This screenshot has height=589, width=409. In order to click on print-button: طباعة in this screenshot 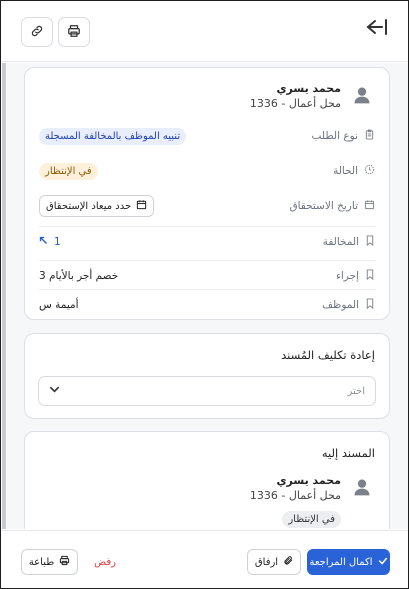, I will do `click(49, 562)`.